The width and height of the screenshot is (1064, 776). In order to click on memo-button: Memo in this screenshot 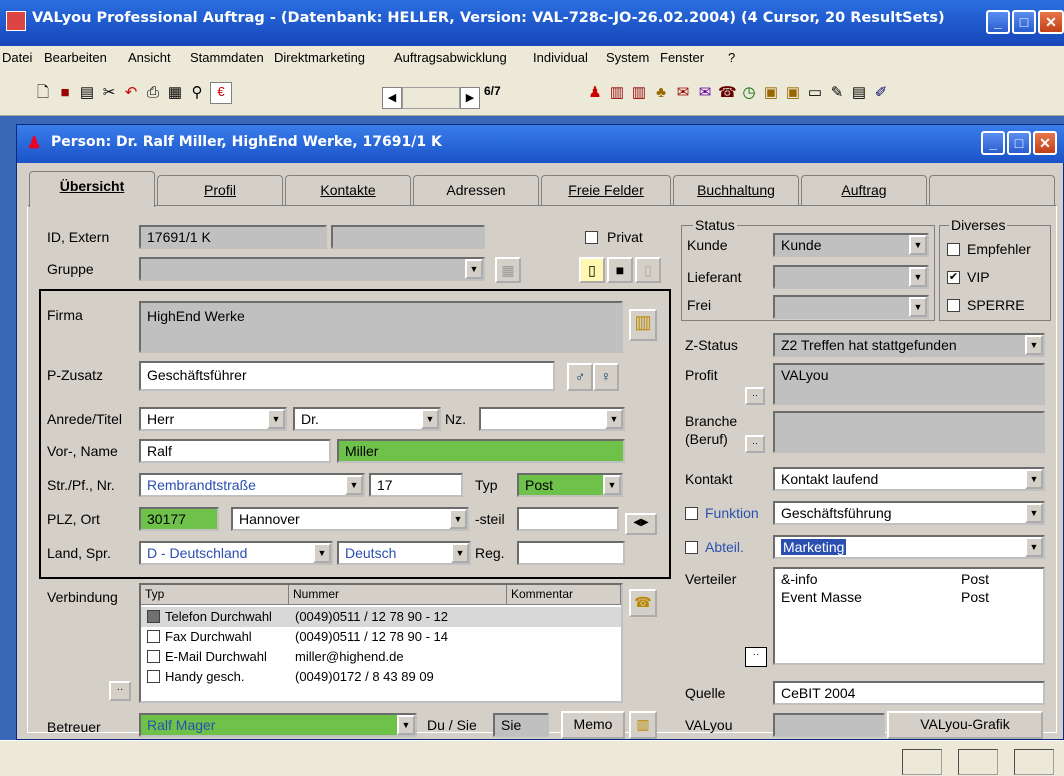, I will do `click(593, 725)`.